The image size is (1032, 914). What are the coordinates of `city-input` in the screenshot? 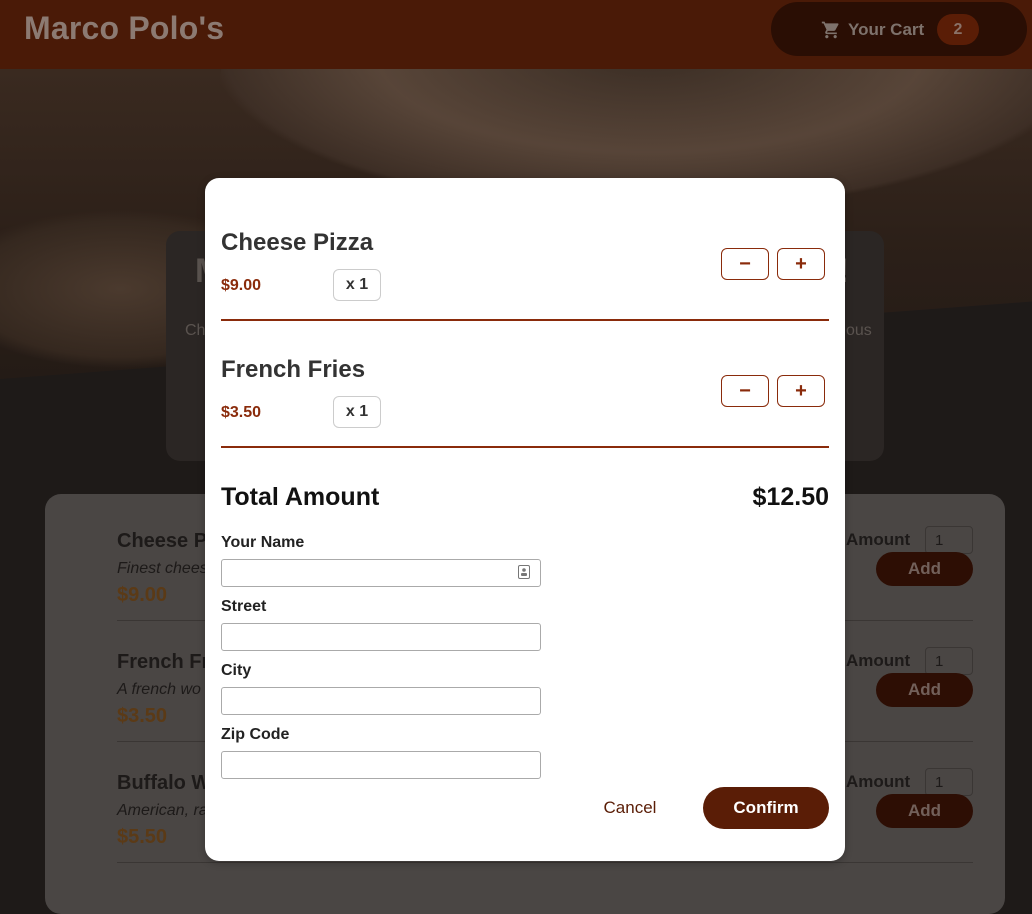 It's located at (381, 701).